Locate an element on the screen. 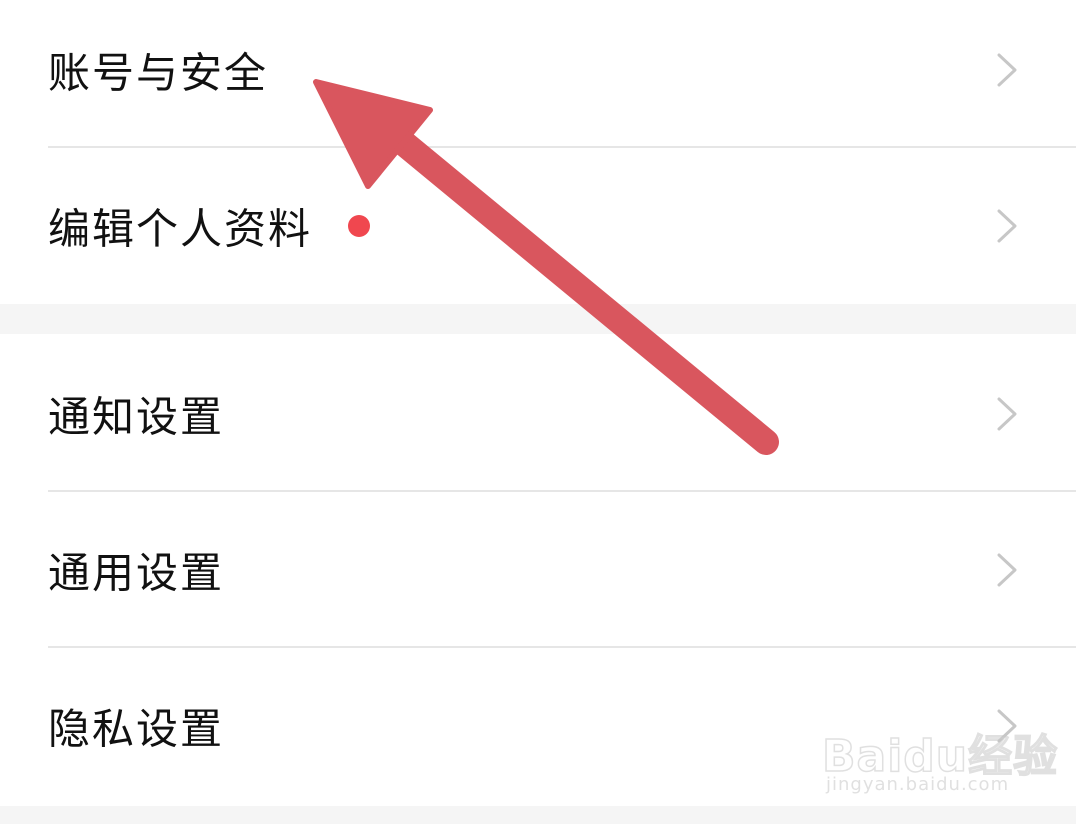  notification-red-dot is located at coordinates (359, 226).